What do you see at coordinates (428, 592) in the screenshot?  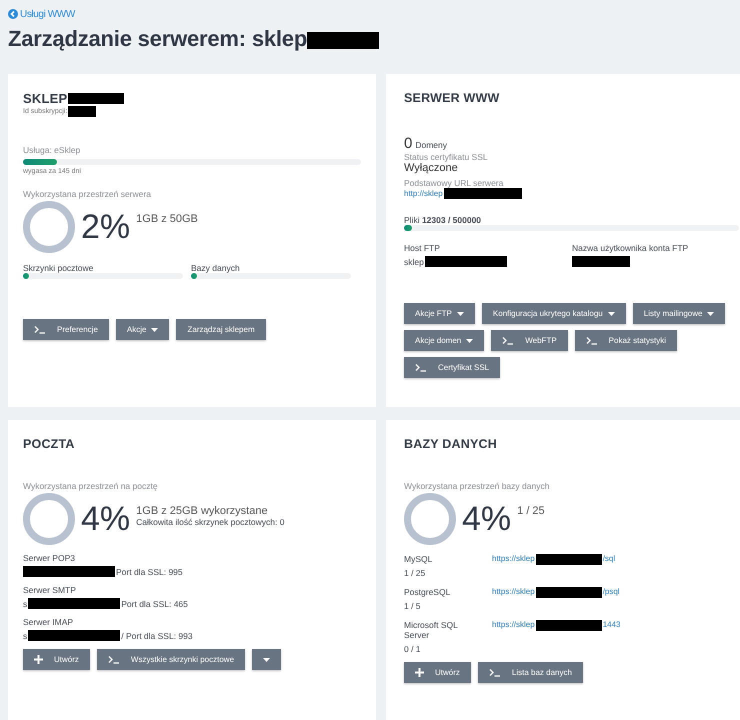 I see `database-engine-name: PostgreSQL` at bounding box center [428, 592].